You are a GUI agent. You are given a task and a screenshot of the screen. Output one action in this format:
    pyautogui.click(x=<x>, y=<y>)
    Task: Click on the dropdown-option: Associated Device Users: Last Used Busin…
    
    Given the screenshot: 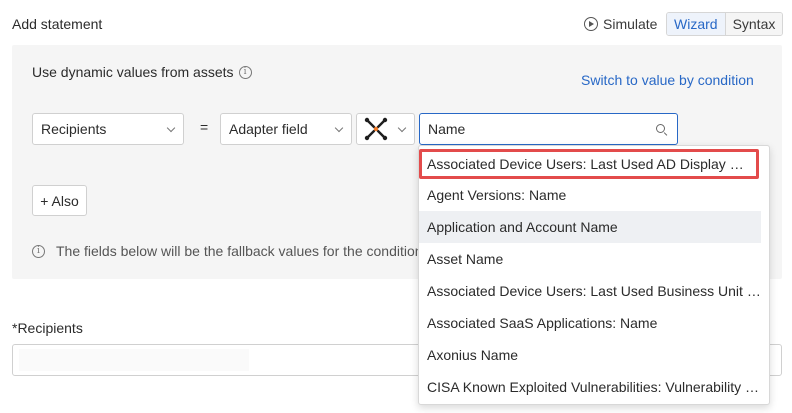 What is the action you would take?
    pyautogui.click(x=594, y=291)
    